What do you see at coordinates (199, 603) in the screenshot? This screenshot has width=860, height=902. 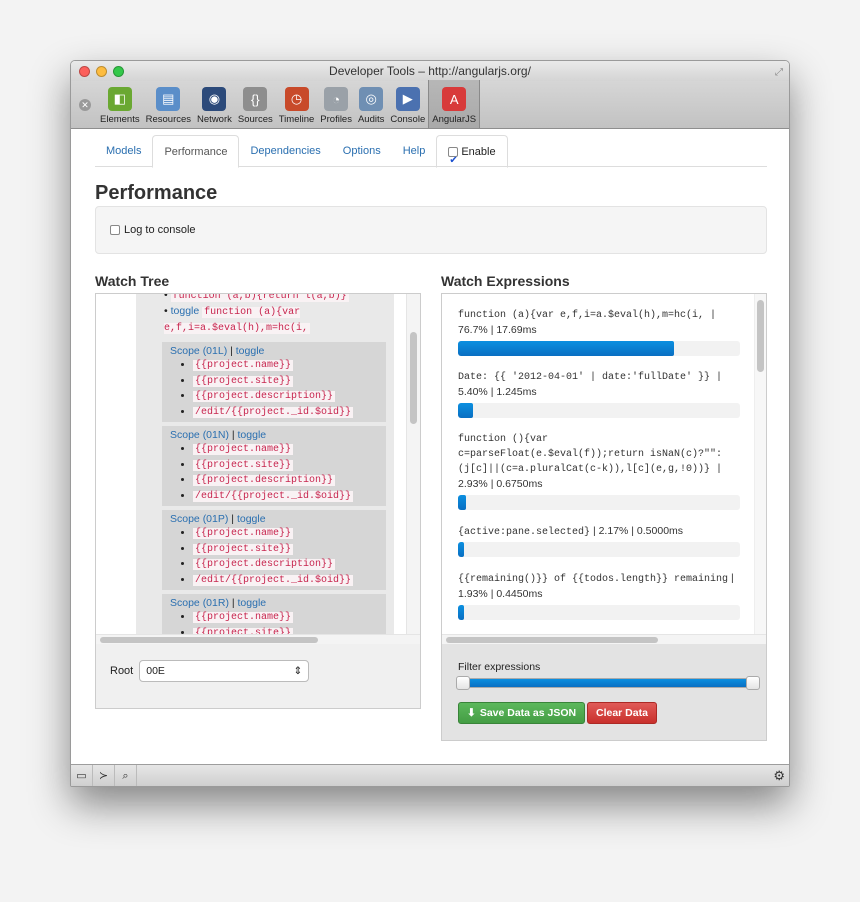 I see `scope-link: Scope (01R)` at bounding box center [199, 603].